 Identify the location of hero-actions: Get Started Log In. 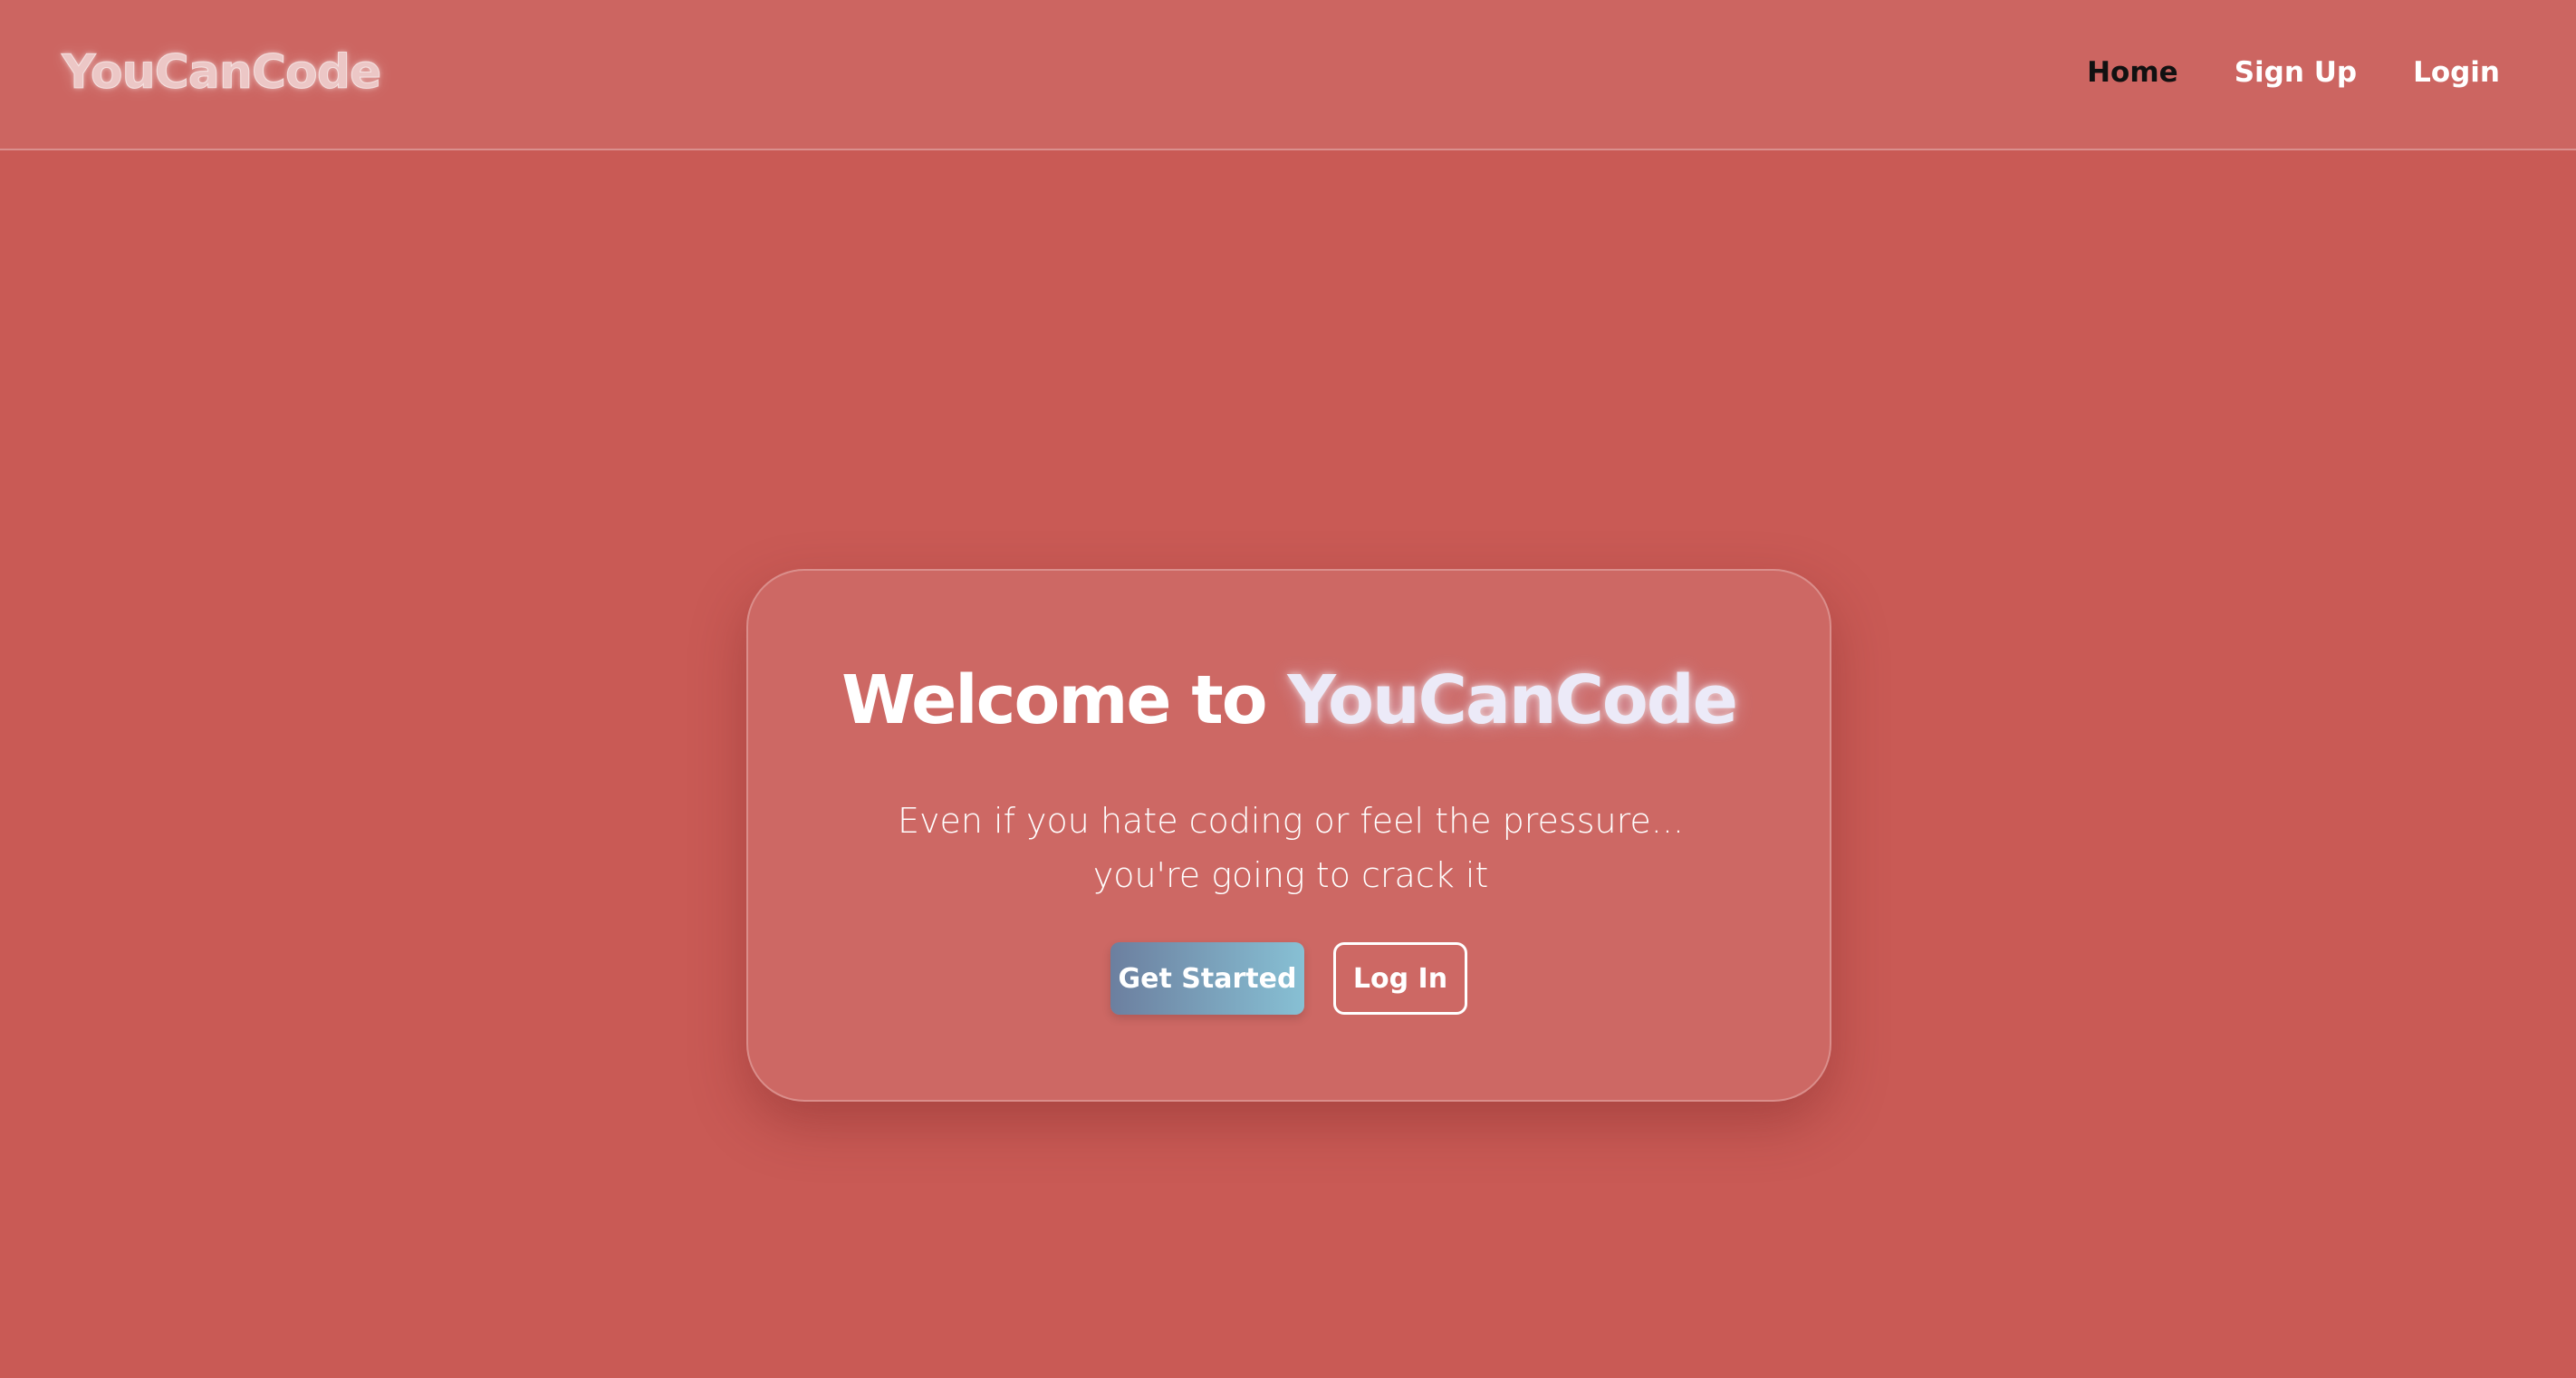
(1289, 978).